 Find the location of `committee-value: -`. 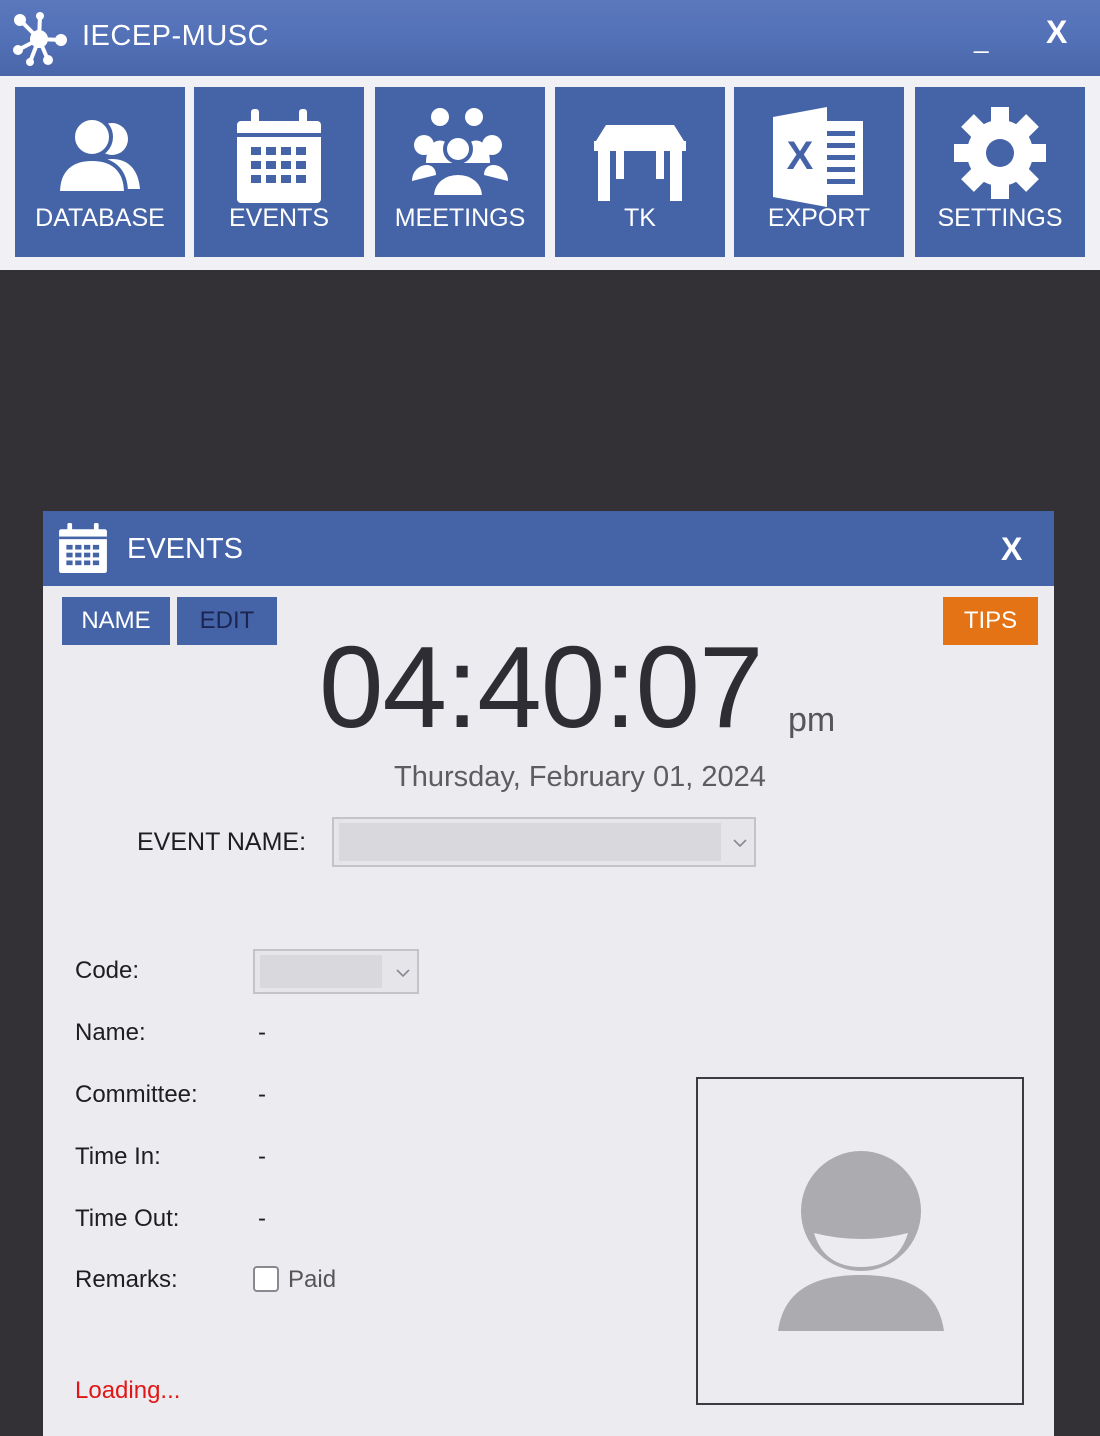

committee-value: - is located at coordinates (262, 1094).